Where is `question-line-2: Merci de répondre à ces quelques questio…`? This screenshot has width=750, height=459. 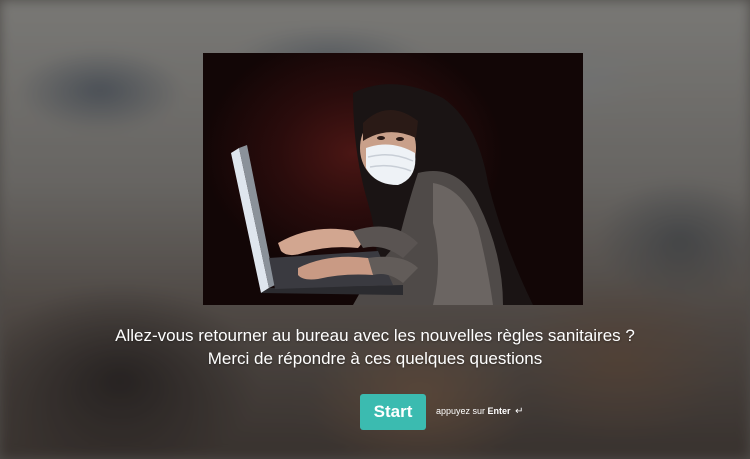
question-line-2: Merci de répondre à ces quelques questio… is located at coordinates (375, 358).